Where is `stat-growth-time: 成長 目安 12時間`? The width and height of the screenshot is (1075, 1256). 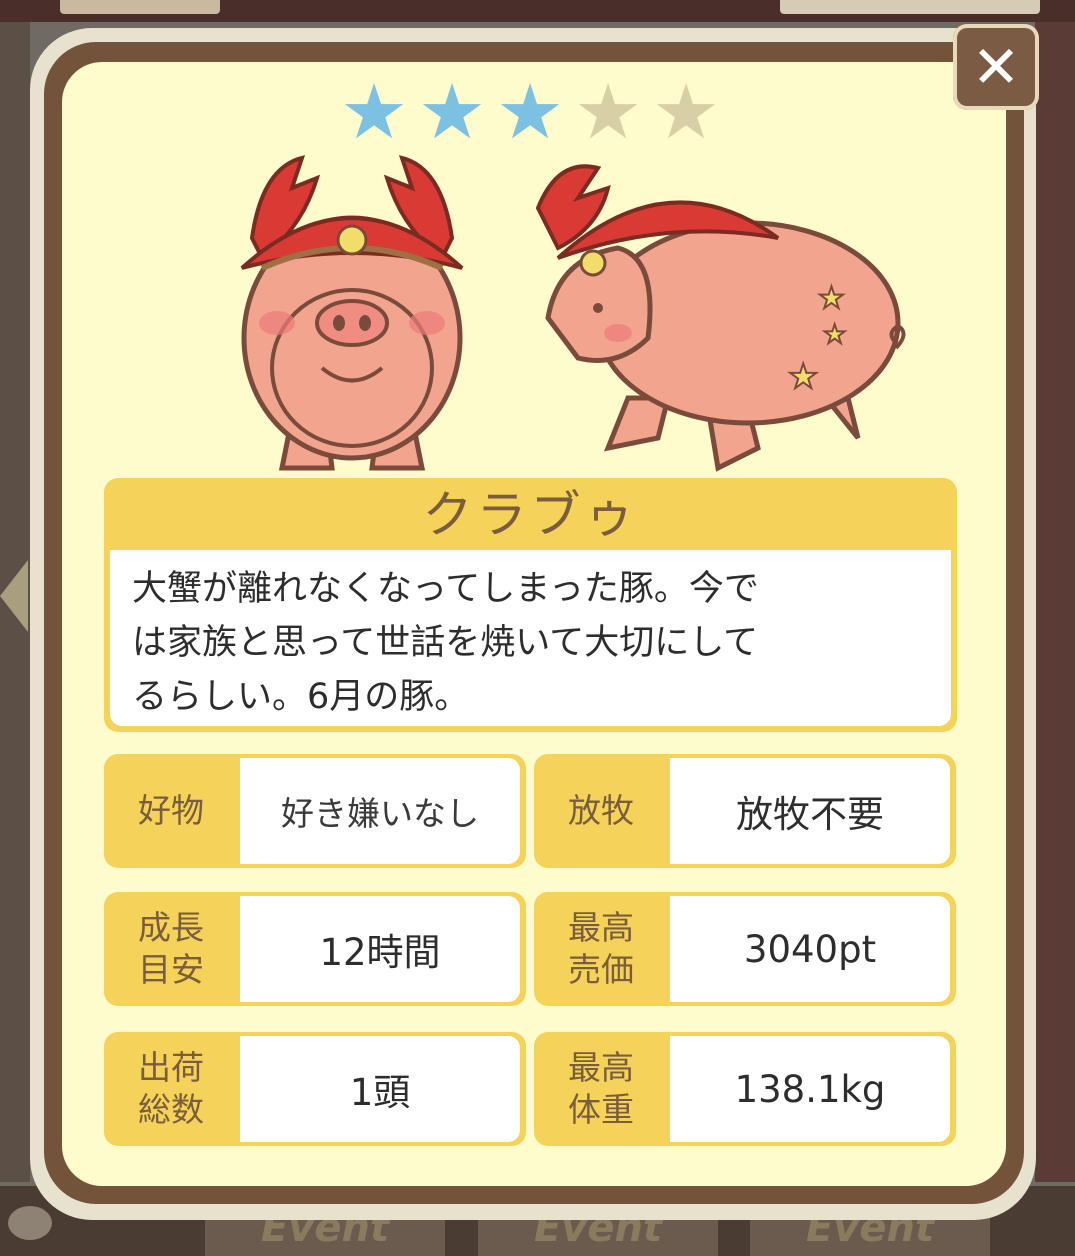
stat-growth-time: 成長 目安 12時間 is located at coordinates (315, 949).